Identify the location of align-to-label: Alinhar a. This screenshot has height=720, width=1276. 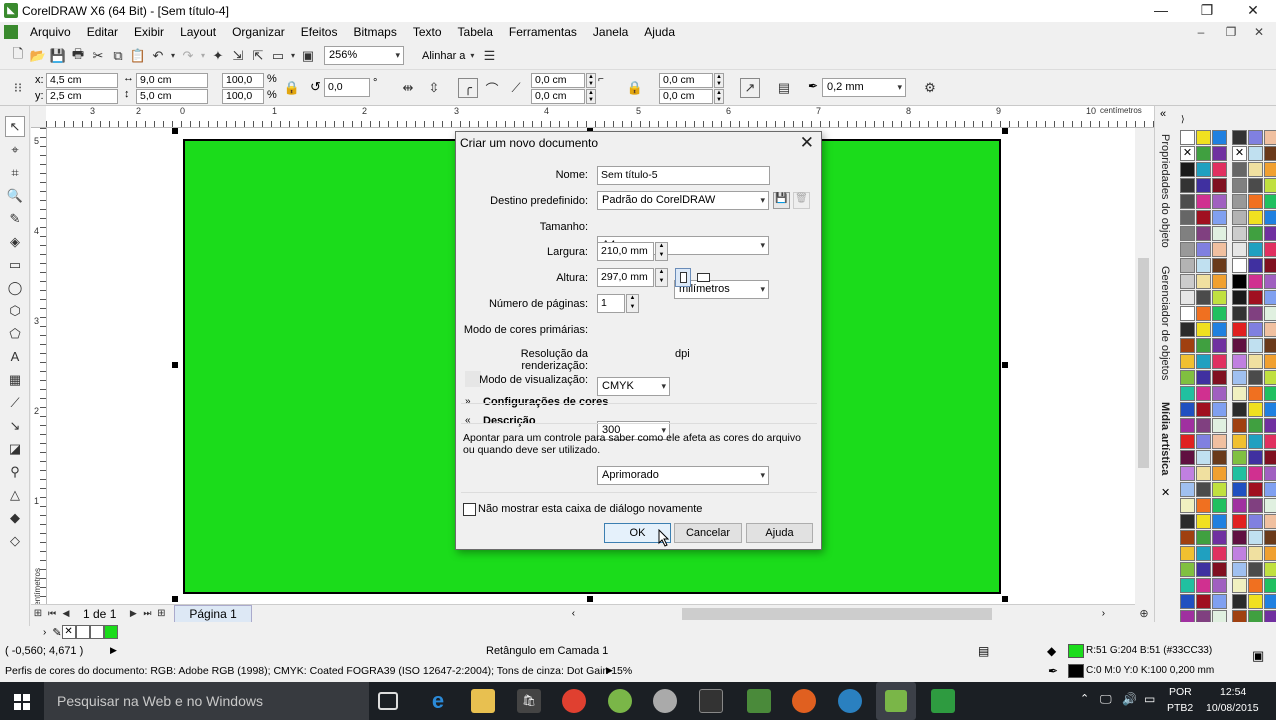
(443, 56).